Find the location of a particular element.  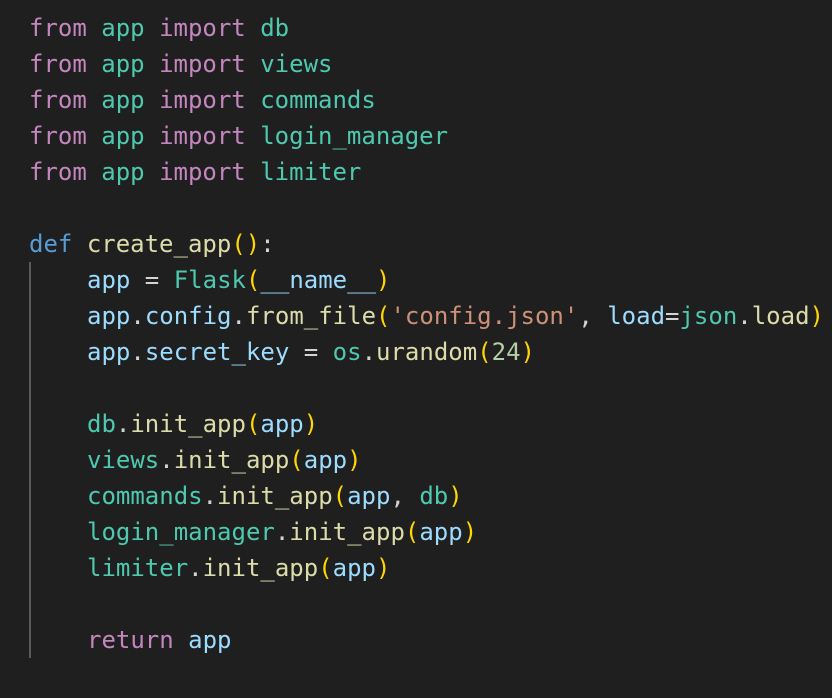

code-line: limiter.init_app(app) is located at coordinates (430, 568).